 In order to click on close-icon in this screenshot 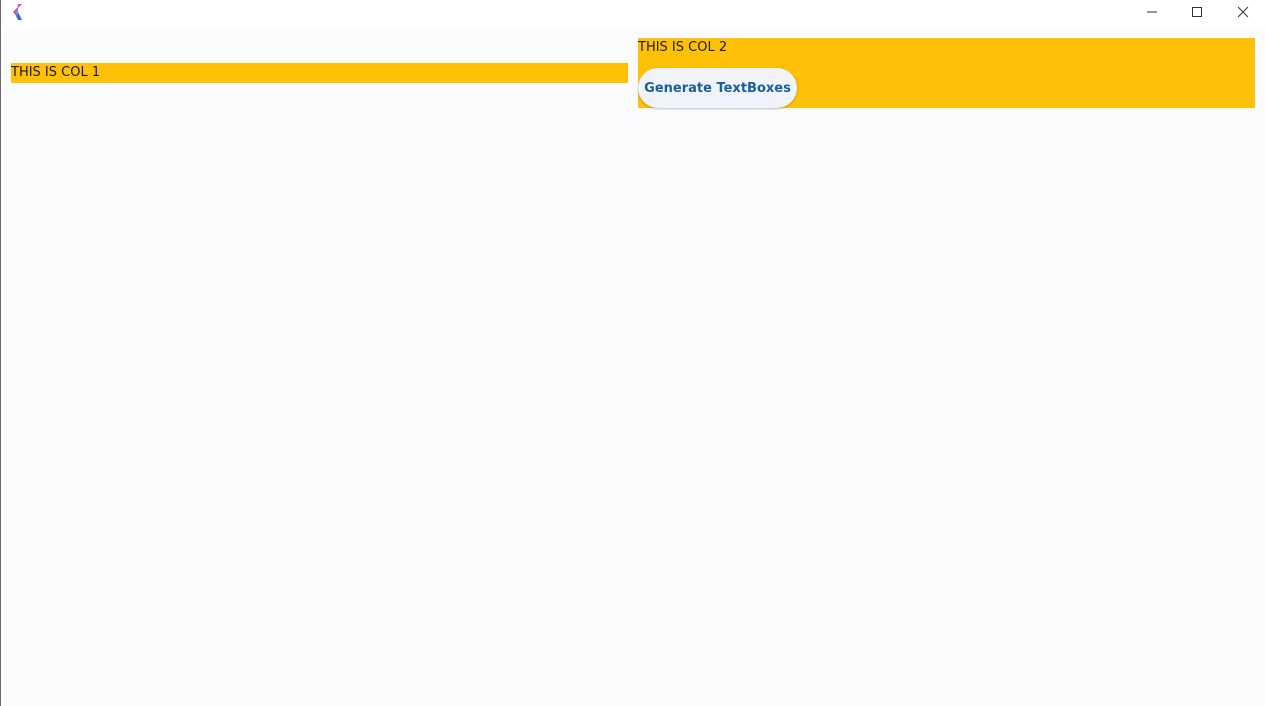, I will do `click(1243, 12)`.